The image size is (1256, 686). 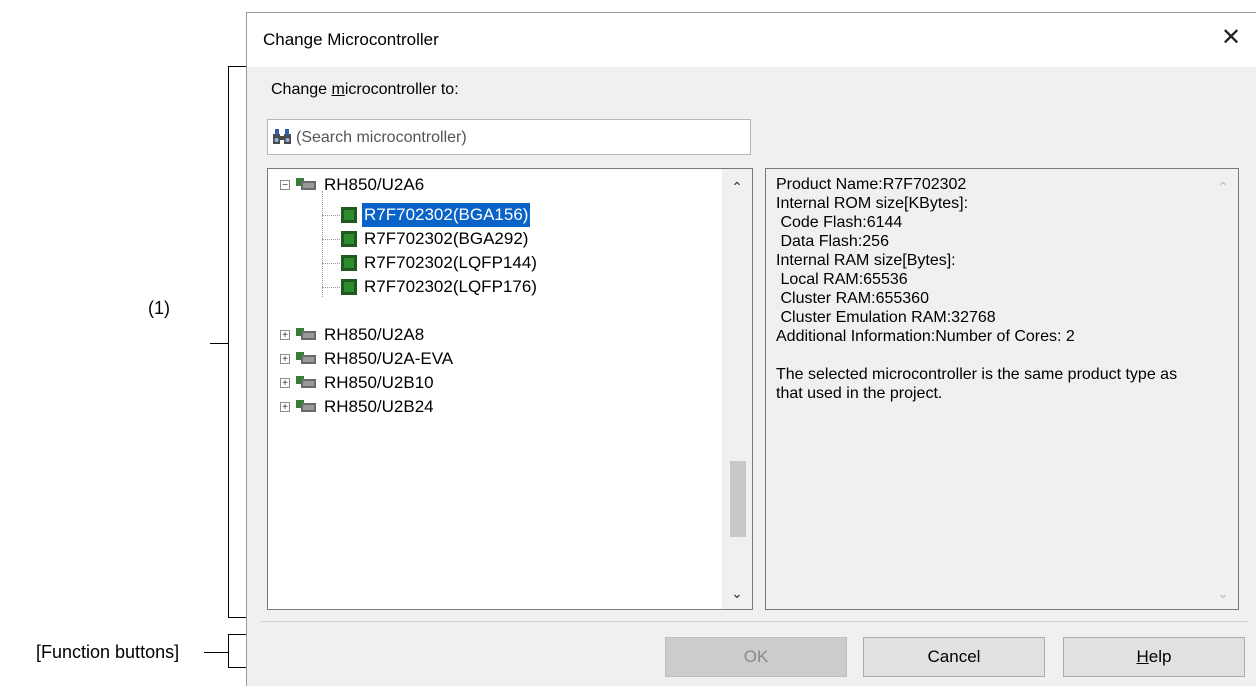 I want to click on scroll-thumb, so click(x=738, y=499).